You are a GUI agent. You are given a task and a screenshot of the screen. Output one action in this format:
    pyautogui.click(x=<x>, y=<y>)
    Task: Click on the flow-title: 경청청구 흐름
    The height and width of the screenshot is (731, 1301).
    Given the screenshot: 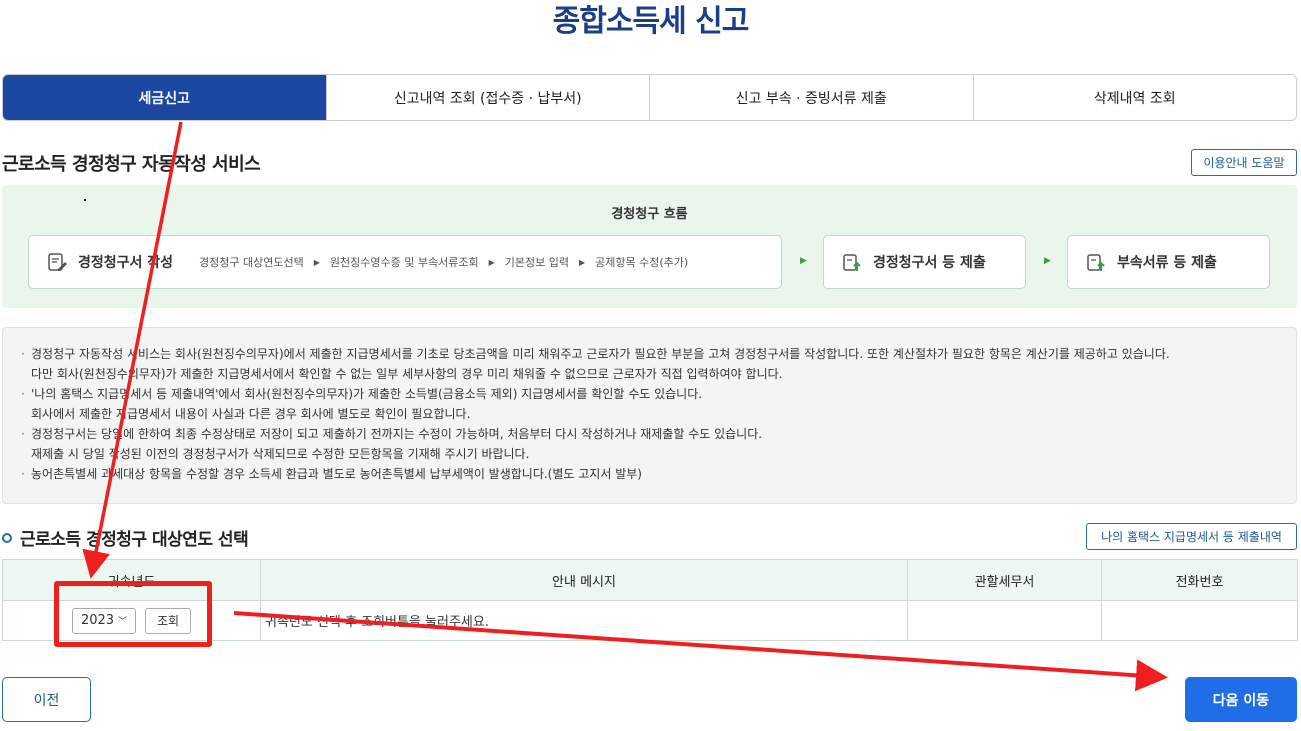 What is the action you would take?
    pyautogui.click(x=649, y=214)
    